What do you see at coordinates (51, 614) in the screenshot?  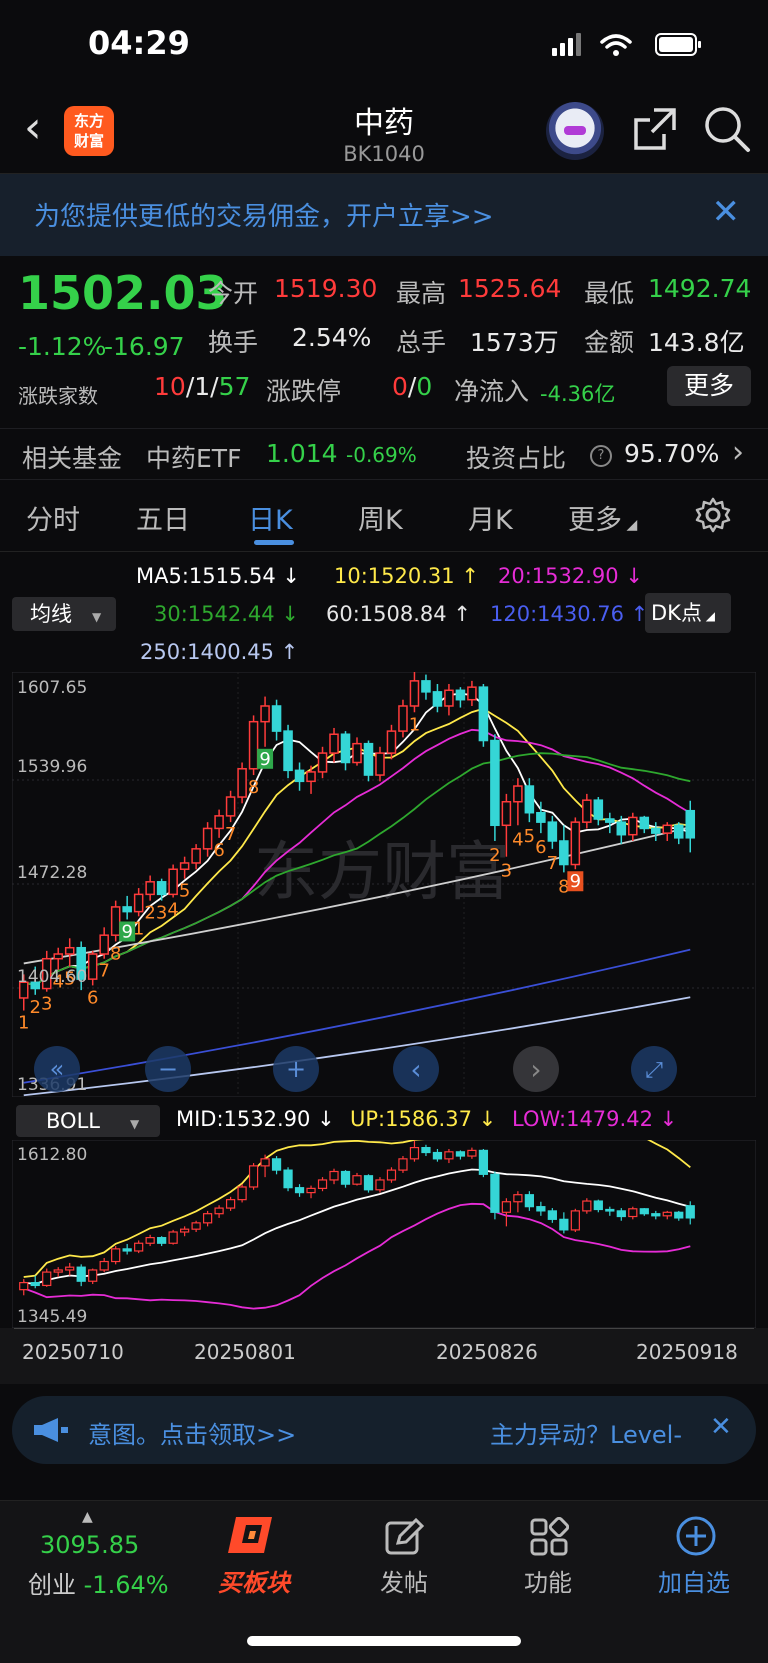 I see `indicator-selector-label: 均线` at bounding box center [51, 614].